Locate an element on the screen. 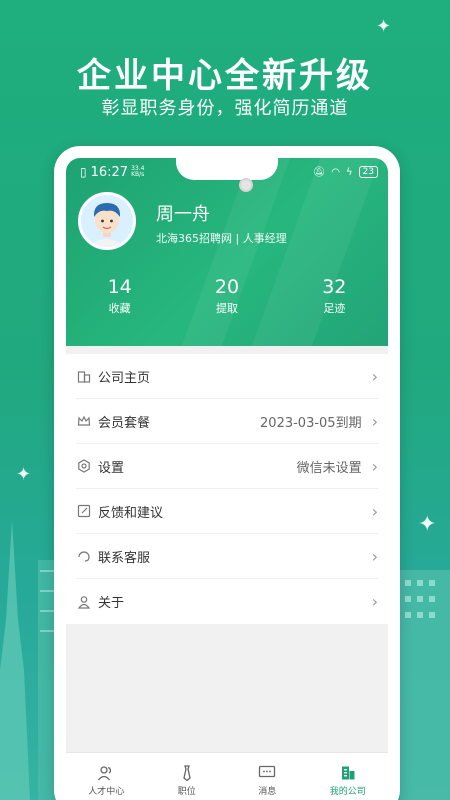  avatar is located at coordinates (107, 221).